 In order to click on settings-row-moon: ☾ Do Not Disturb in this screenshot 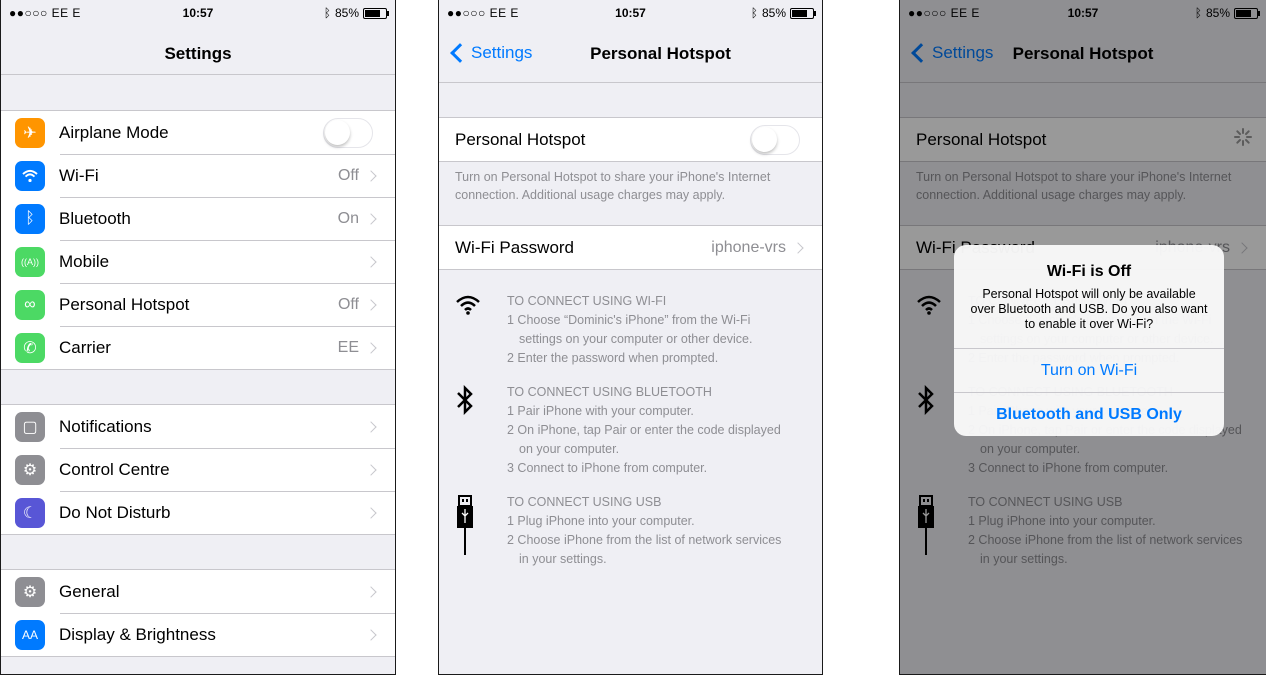, I will do `click(198, 512)`.